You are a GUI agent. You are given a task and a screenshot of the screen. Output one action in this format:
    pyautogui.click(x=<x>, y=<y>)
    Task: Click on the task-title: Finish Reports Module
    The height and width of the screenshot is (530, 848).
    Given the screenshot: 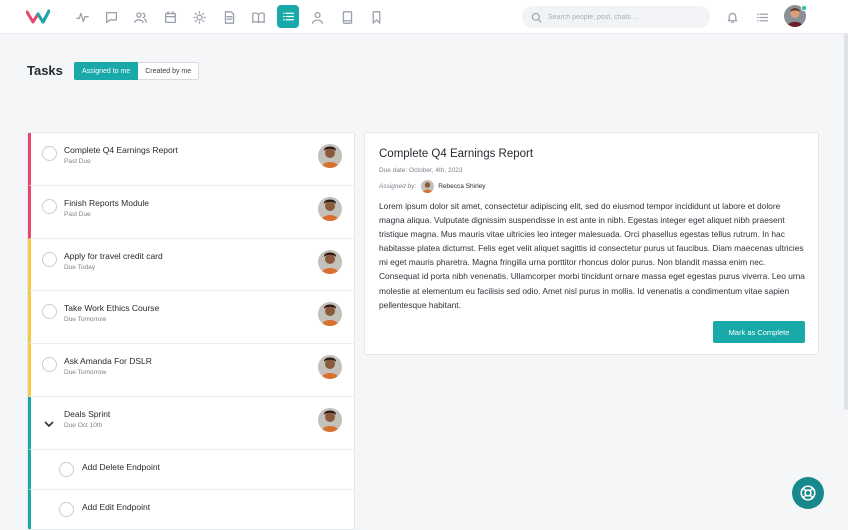 What is the action you would take?
    pyautogui.click(x=107, y=202)
    